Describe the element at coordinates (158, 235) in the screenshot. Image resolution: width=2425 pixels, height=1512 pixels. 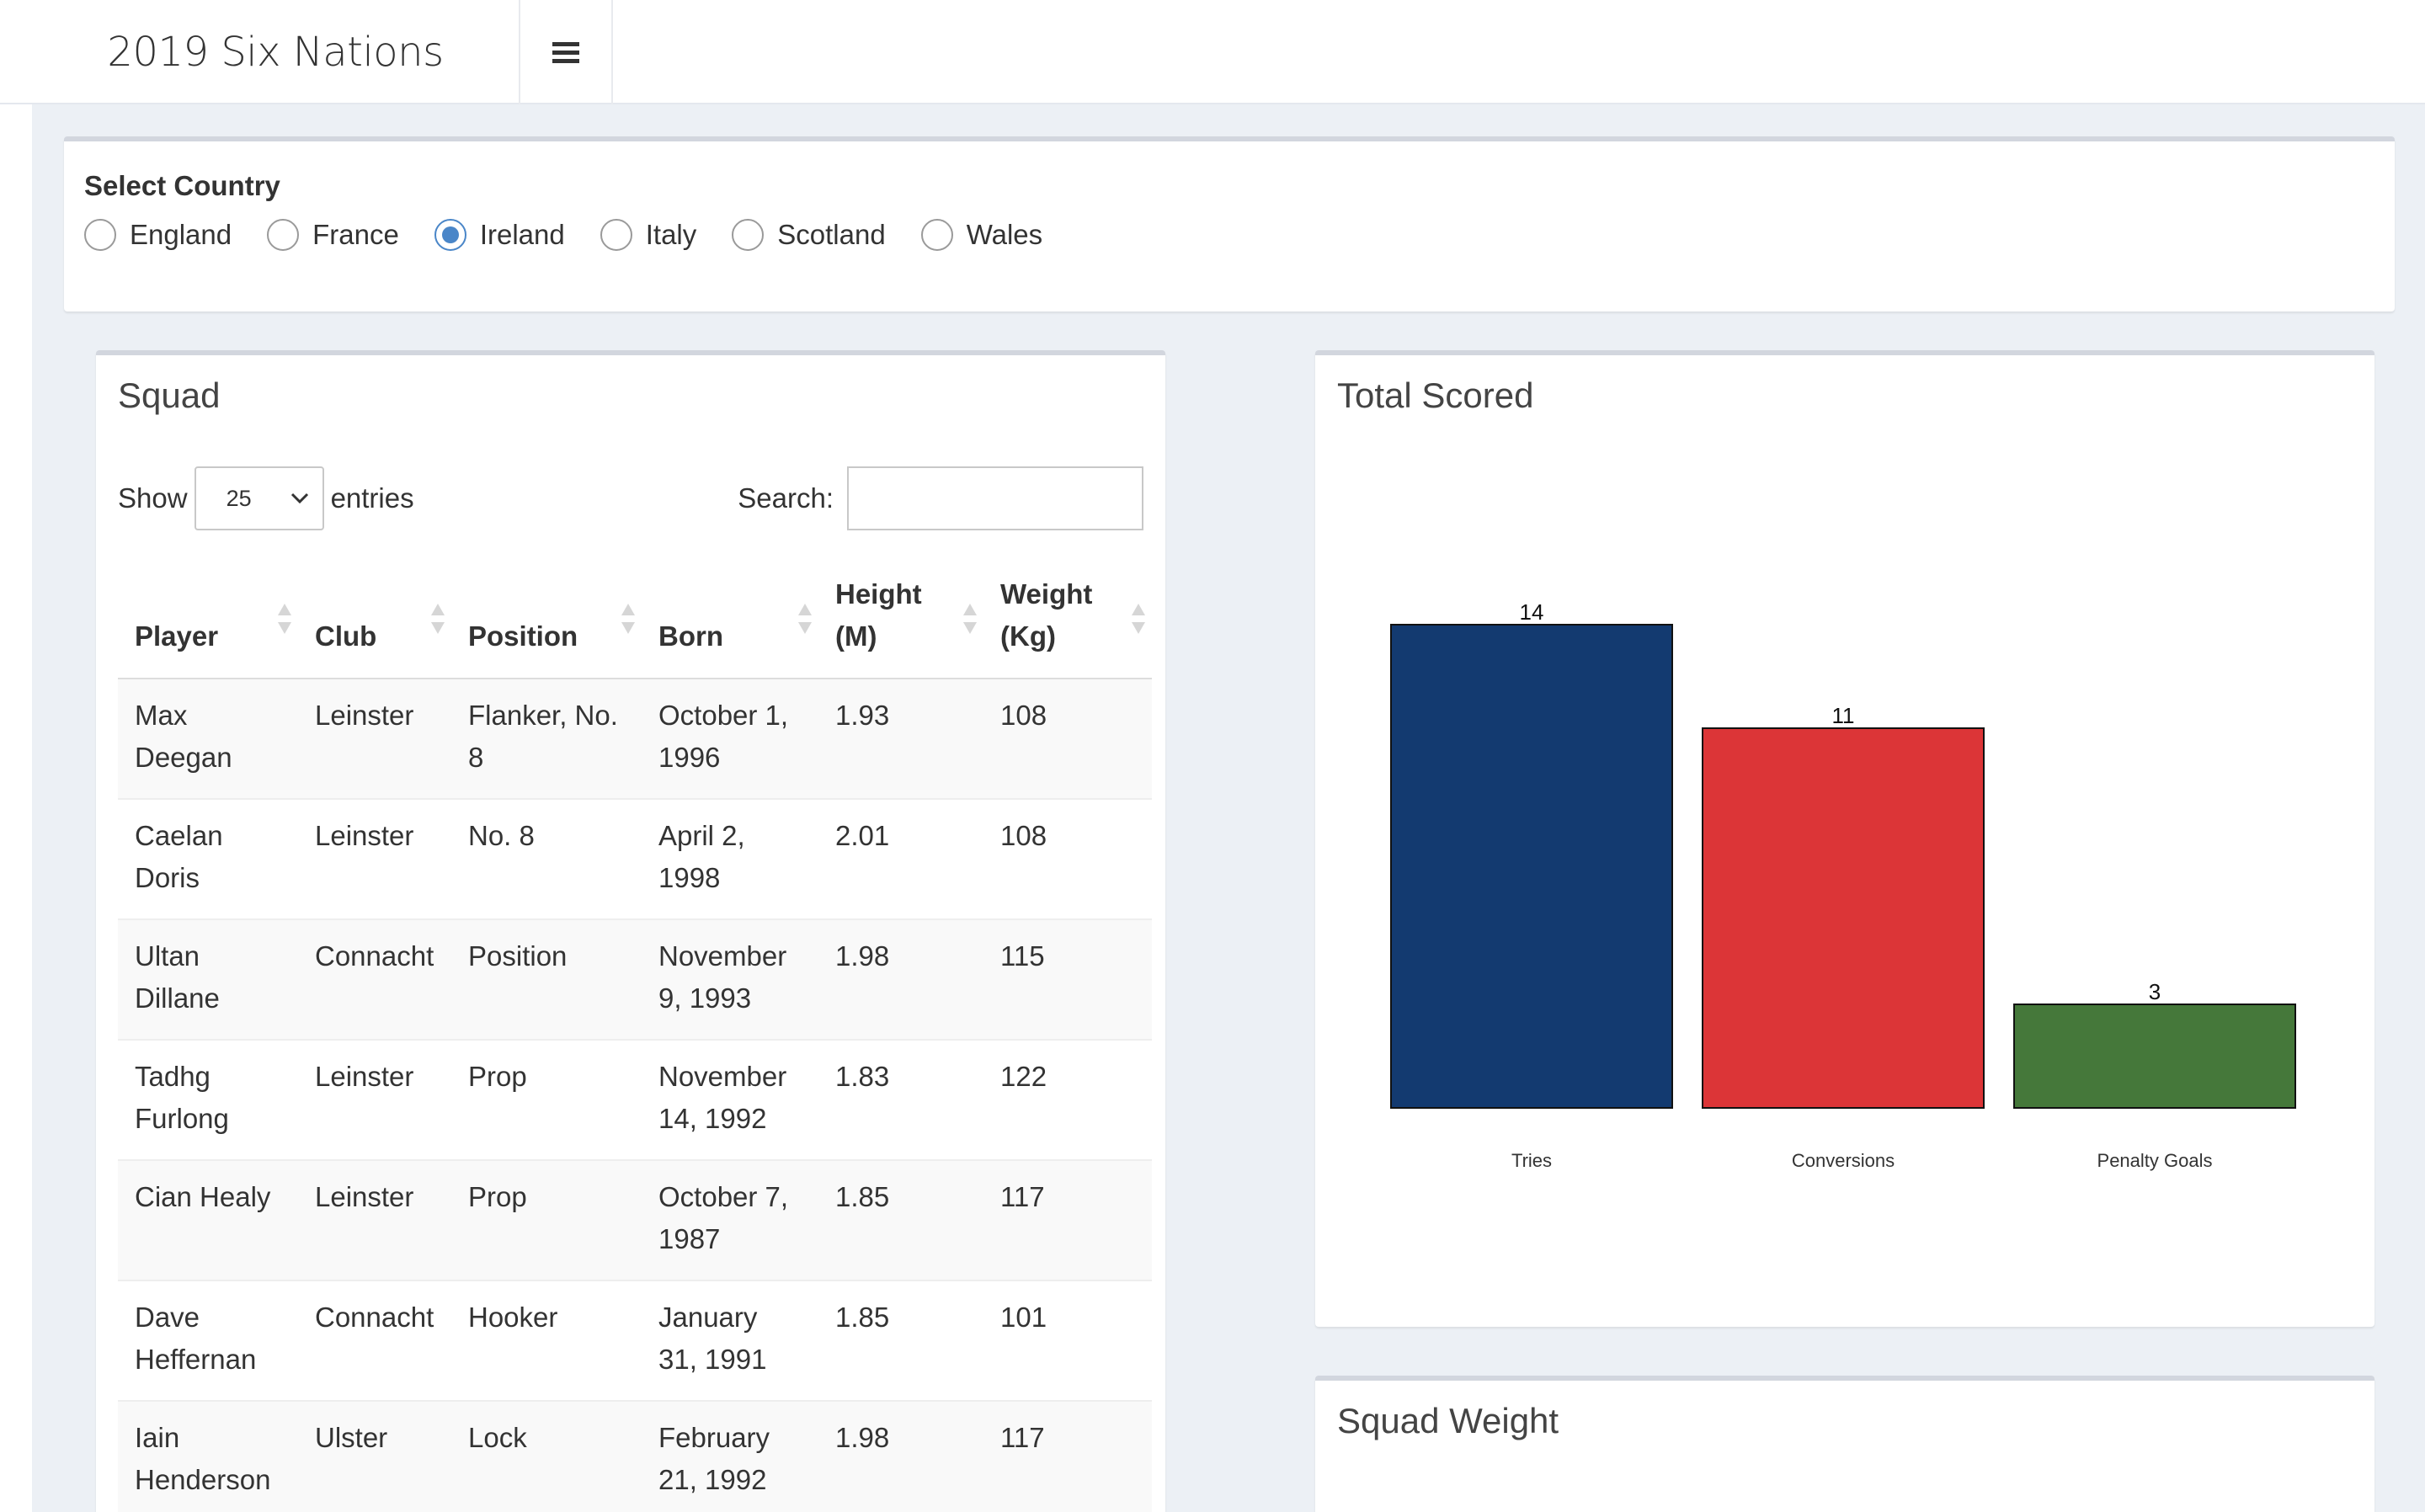
I see `country-radio-england: England` at that location.